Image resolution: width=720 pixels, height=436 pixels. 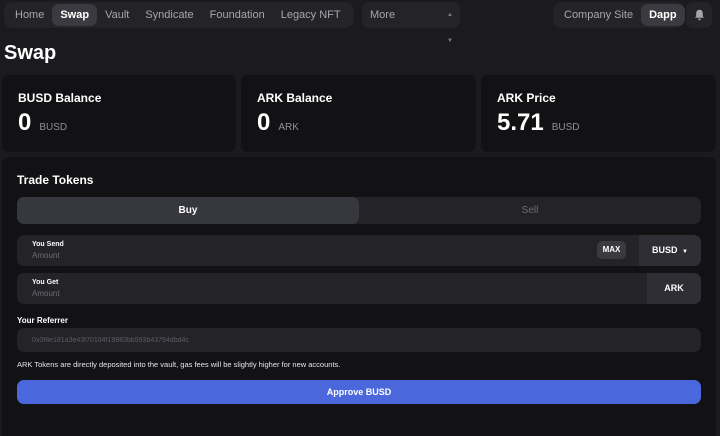 What do you see at coordinates (526, 98) in the screenshot?
I see `card-label: ARK Price` at bounding box center [526, 98].